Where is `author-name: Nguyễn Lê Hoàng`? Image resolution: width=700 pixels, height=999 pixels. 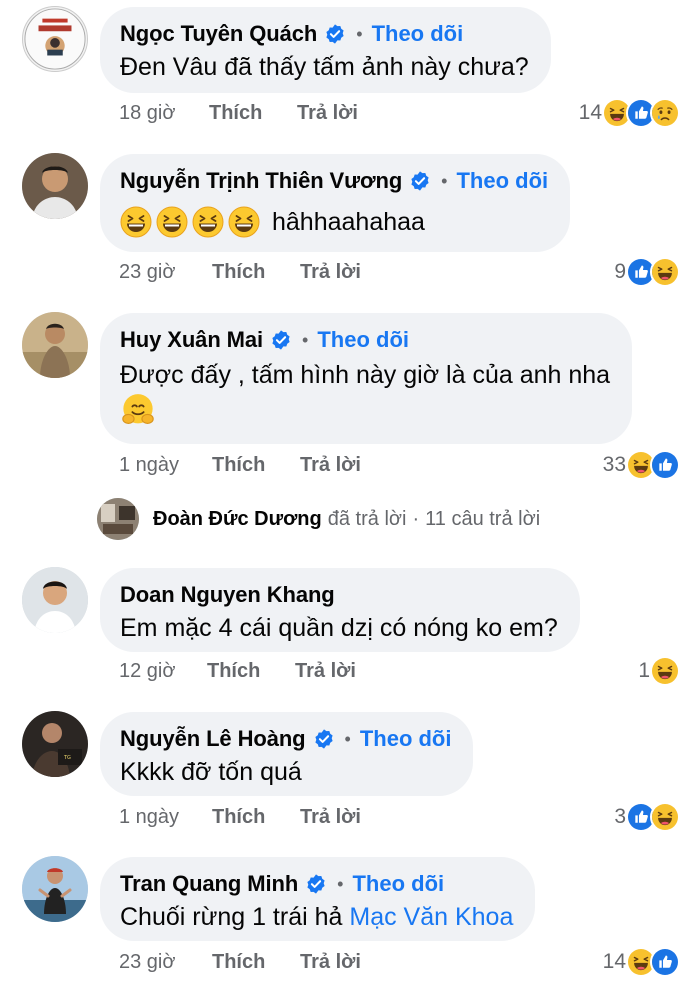 author-name: Nguyễn Lê Hoàng is located at coordinates (213, 739).